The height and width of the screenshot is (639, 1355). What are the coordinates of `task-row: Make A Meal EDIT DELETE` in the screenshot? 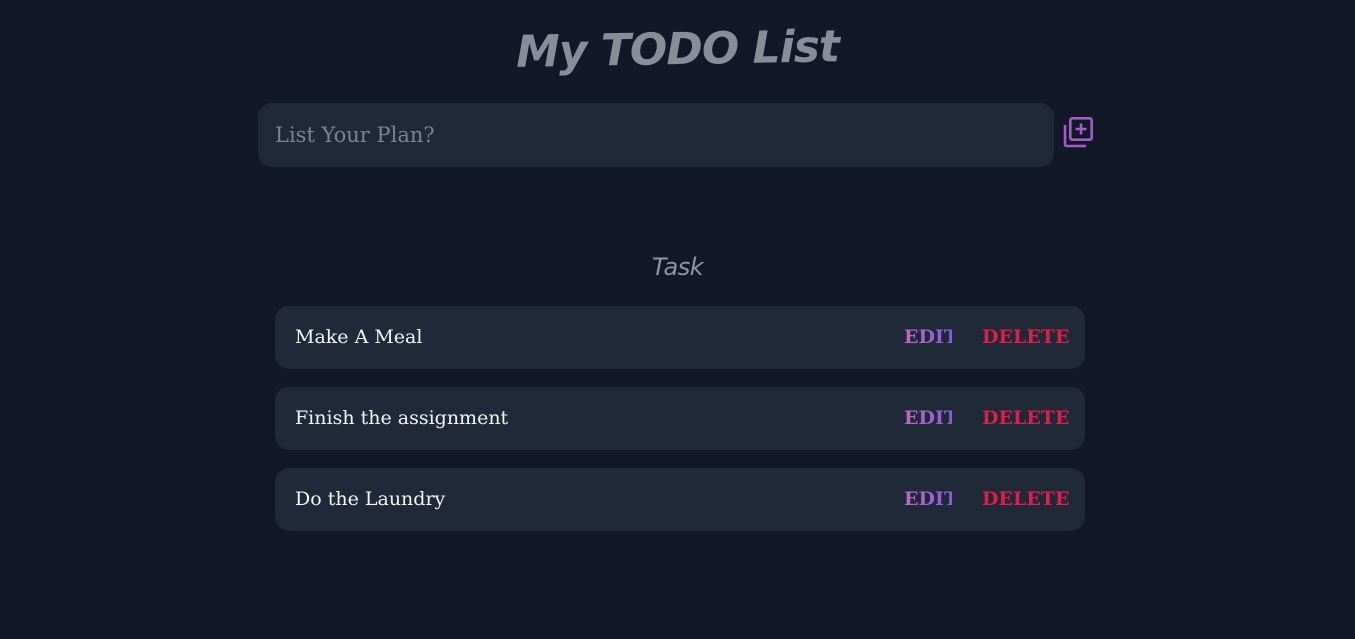 It's located at (680, 337).